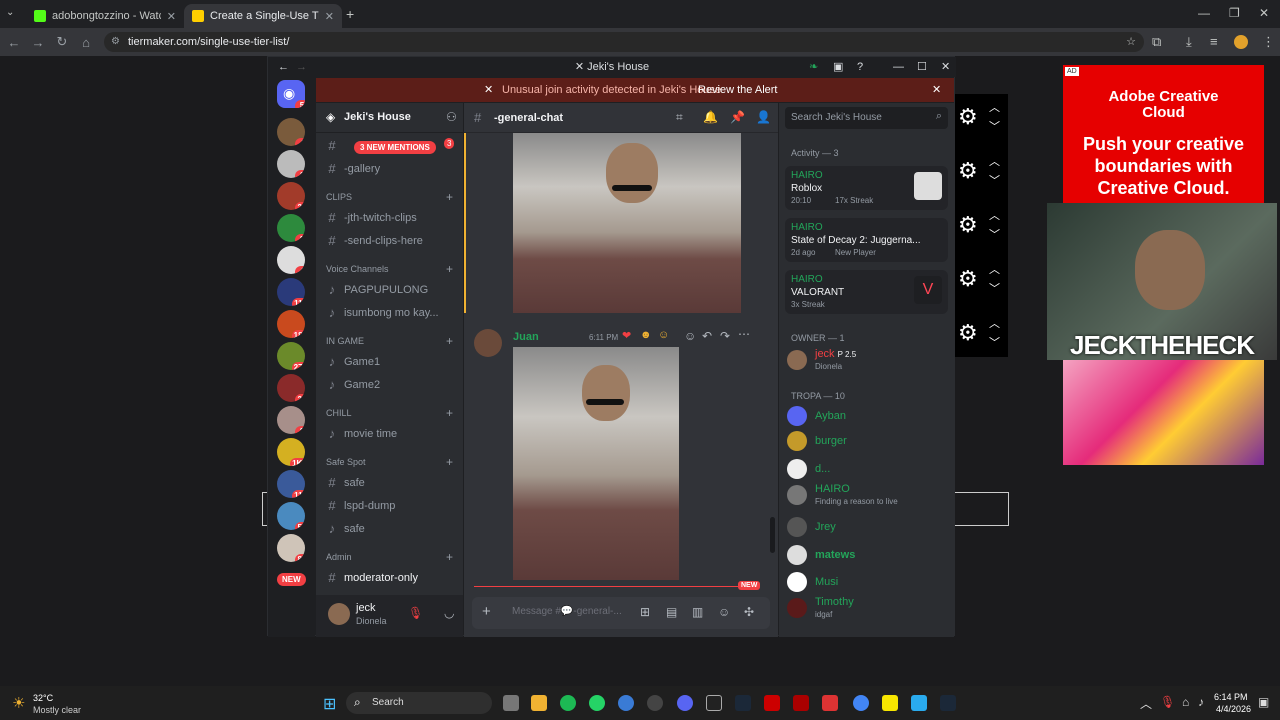 Image resolution: width=1280 pixels, height=720 pixels. Describe the element at coordinates (486, 611) in the screenshot. I see `attach-icon: +` at that location.